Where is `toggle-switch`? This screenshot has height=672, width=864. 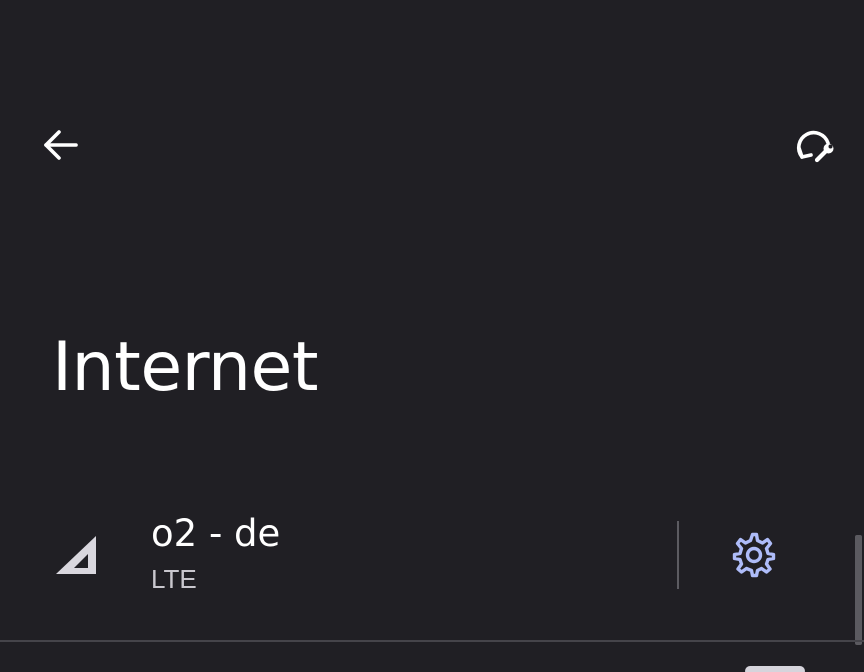
toggle-switch is located at coordinates (775, 669).